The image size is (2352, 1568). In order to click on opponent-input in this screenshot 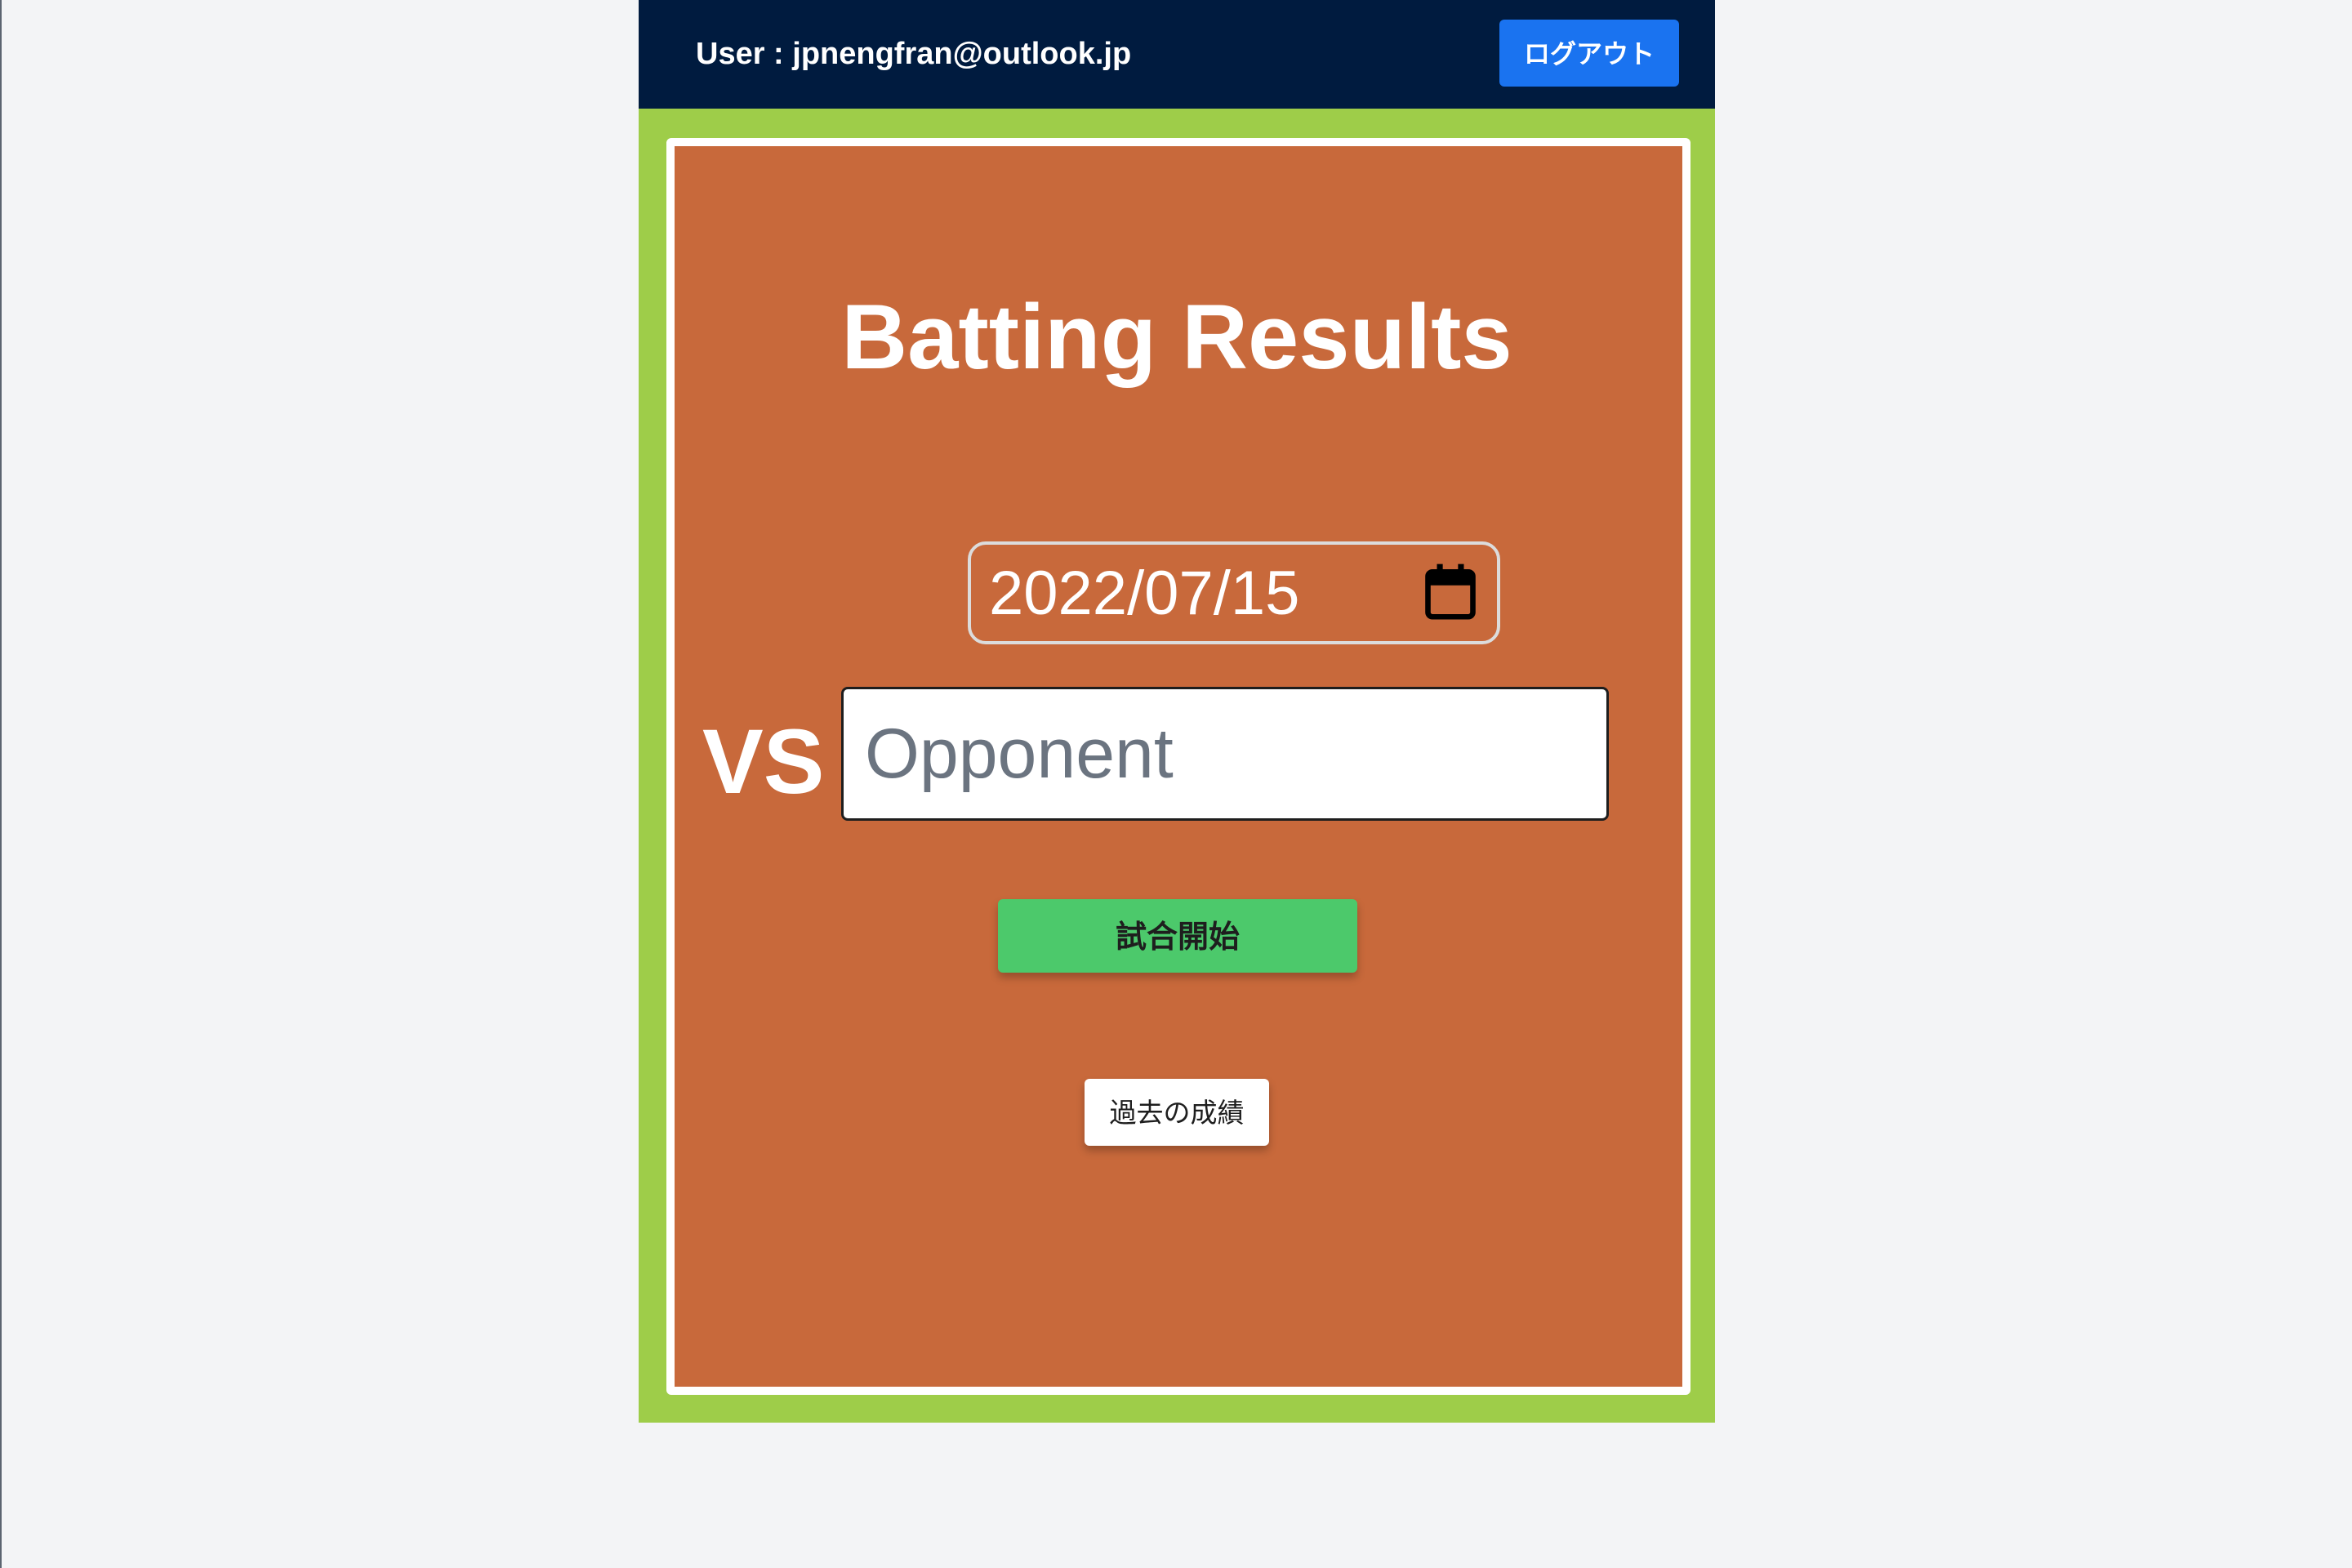, I will do `click(1225, 754)`.